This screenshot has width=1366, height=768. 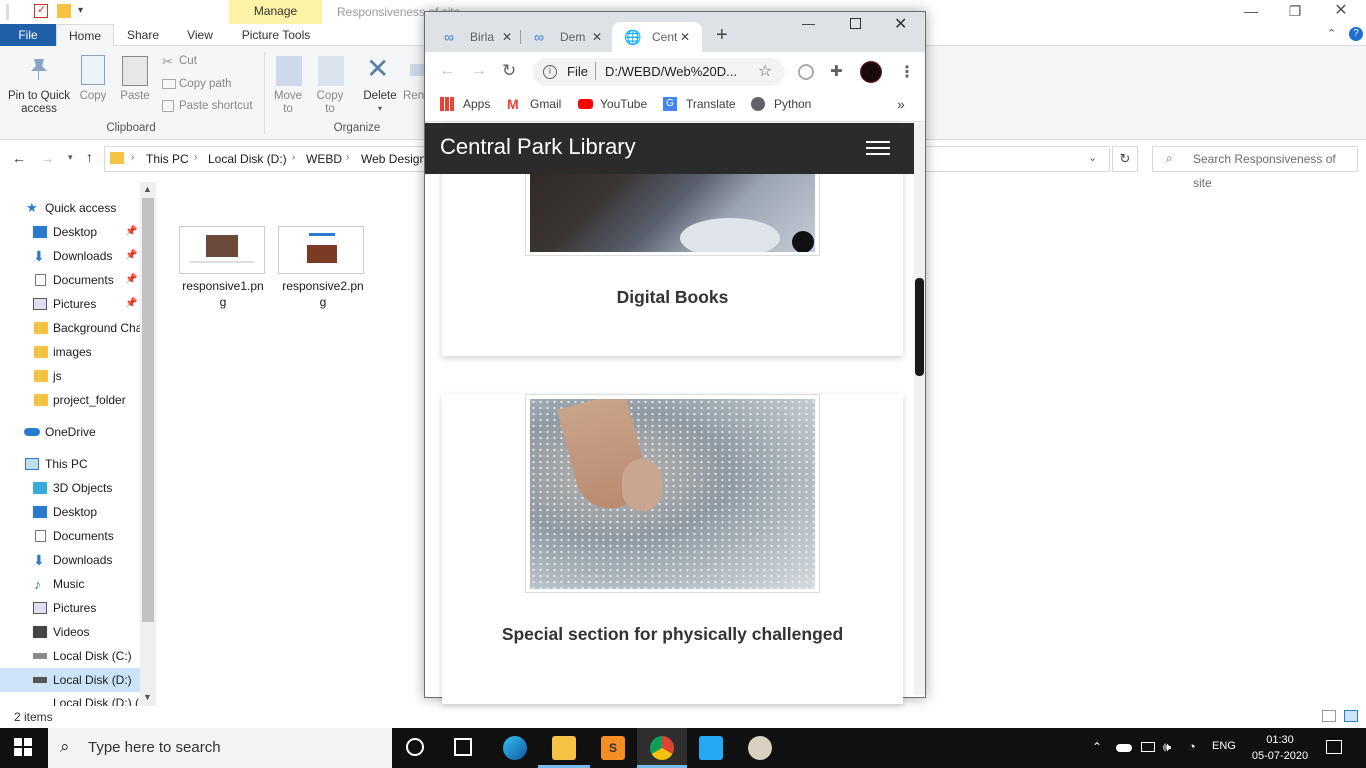 What do you see at coordinates (23, 747) in the screenshot?
I see `windows-start-icon` at bounding box center [23, 747].